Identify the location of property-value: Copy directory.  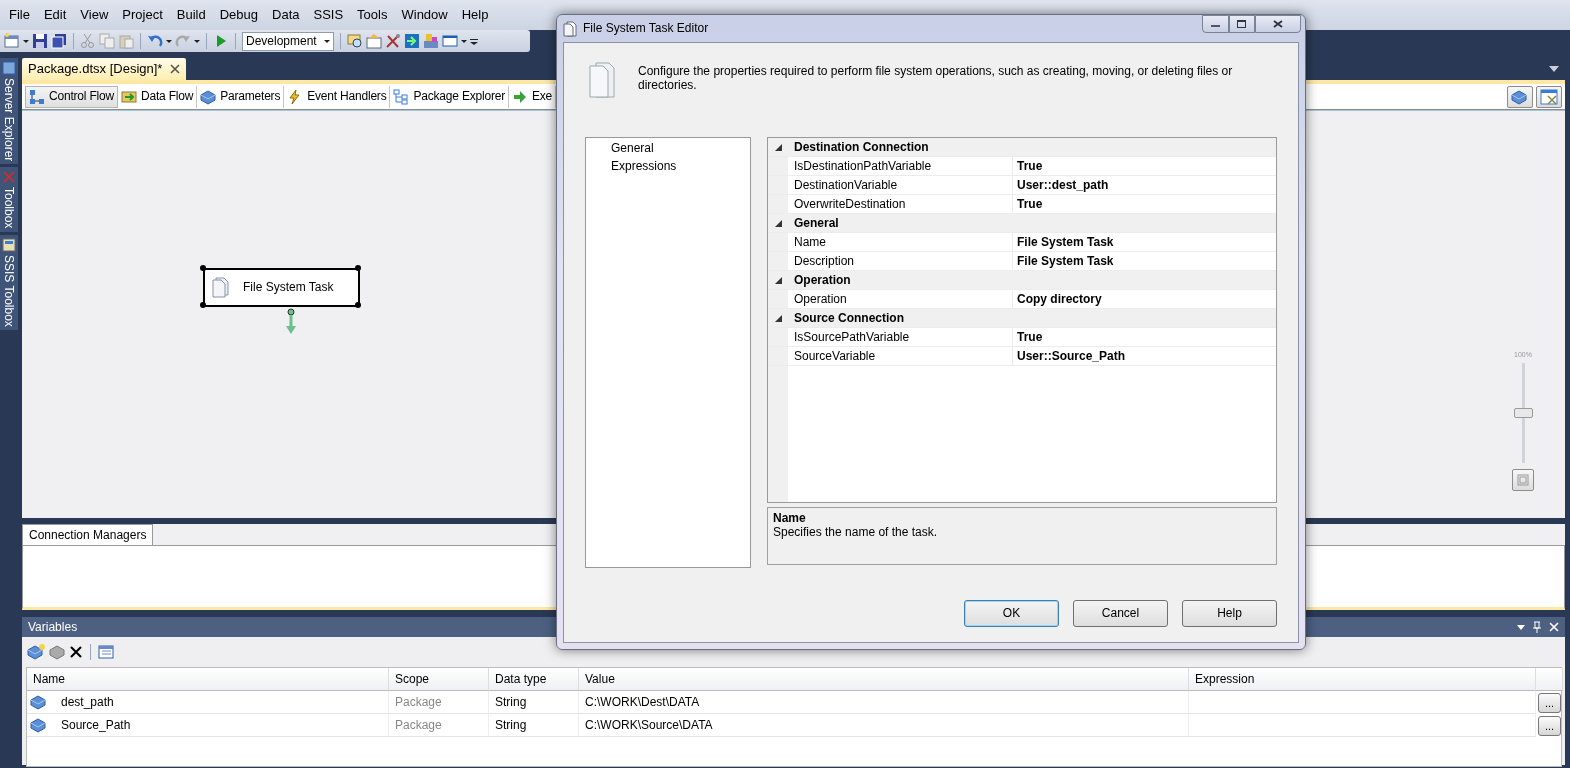
(1059, 299).